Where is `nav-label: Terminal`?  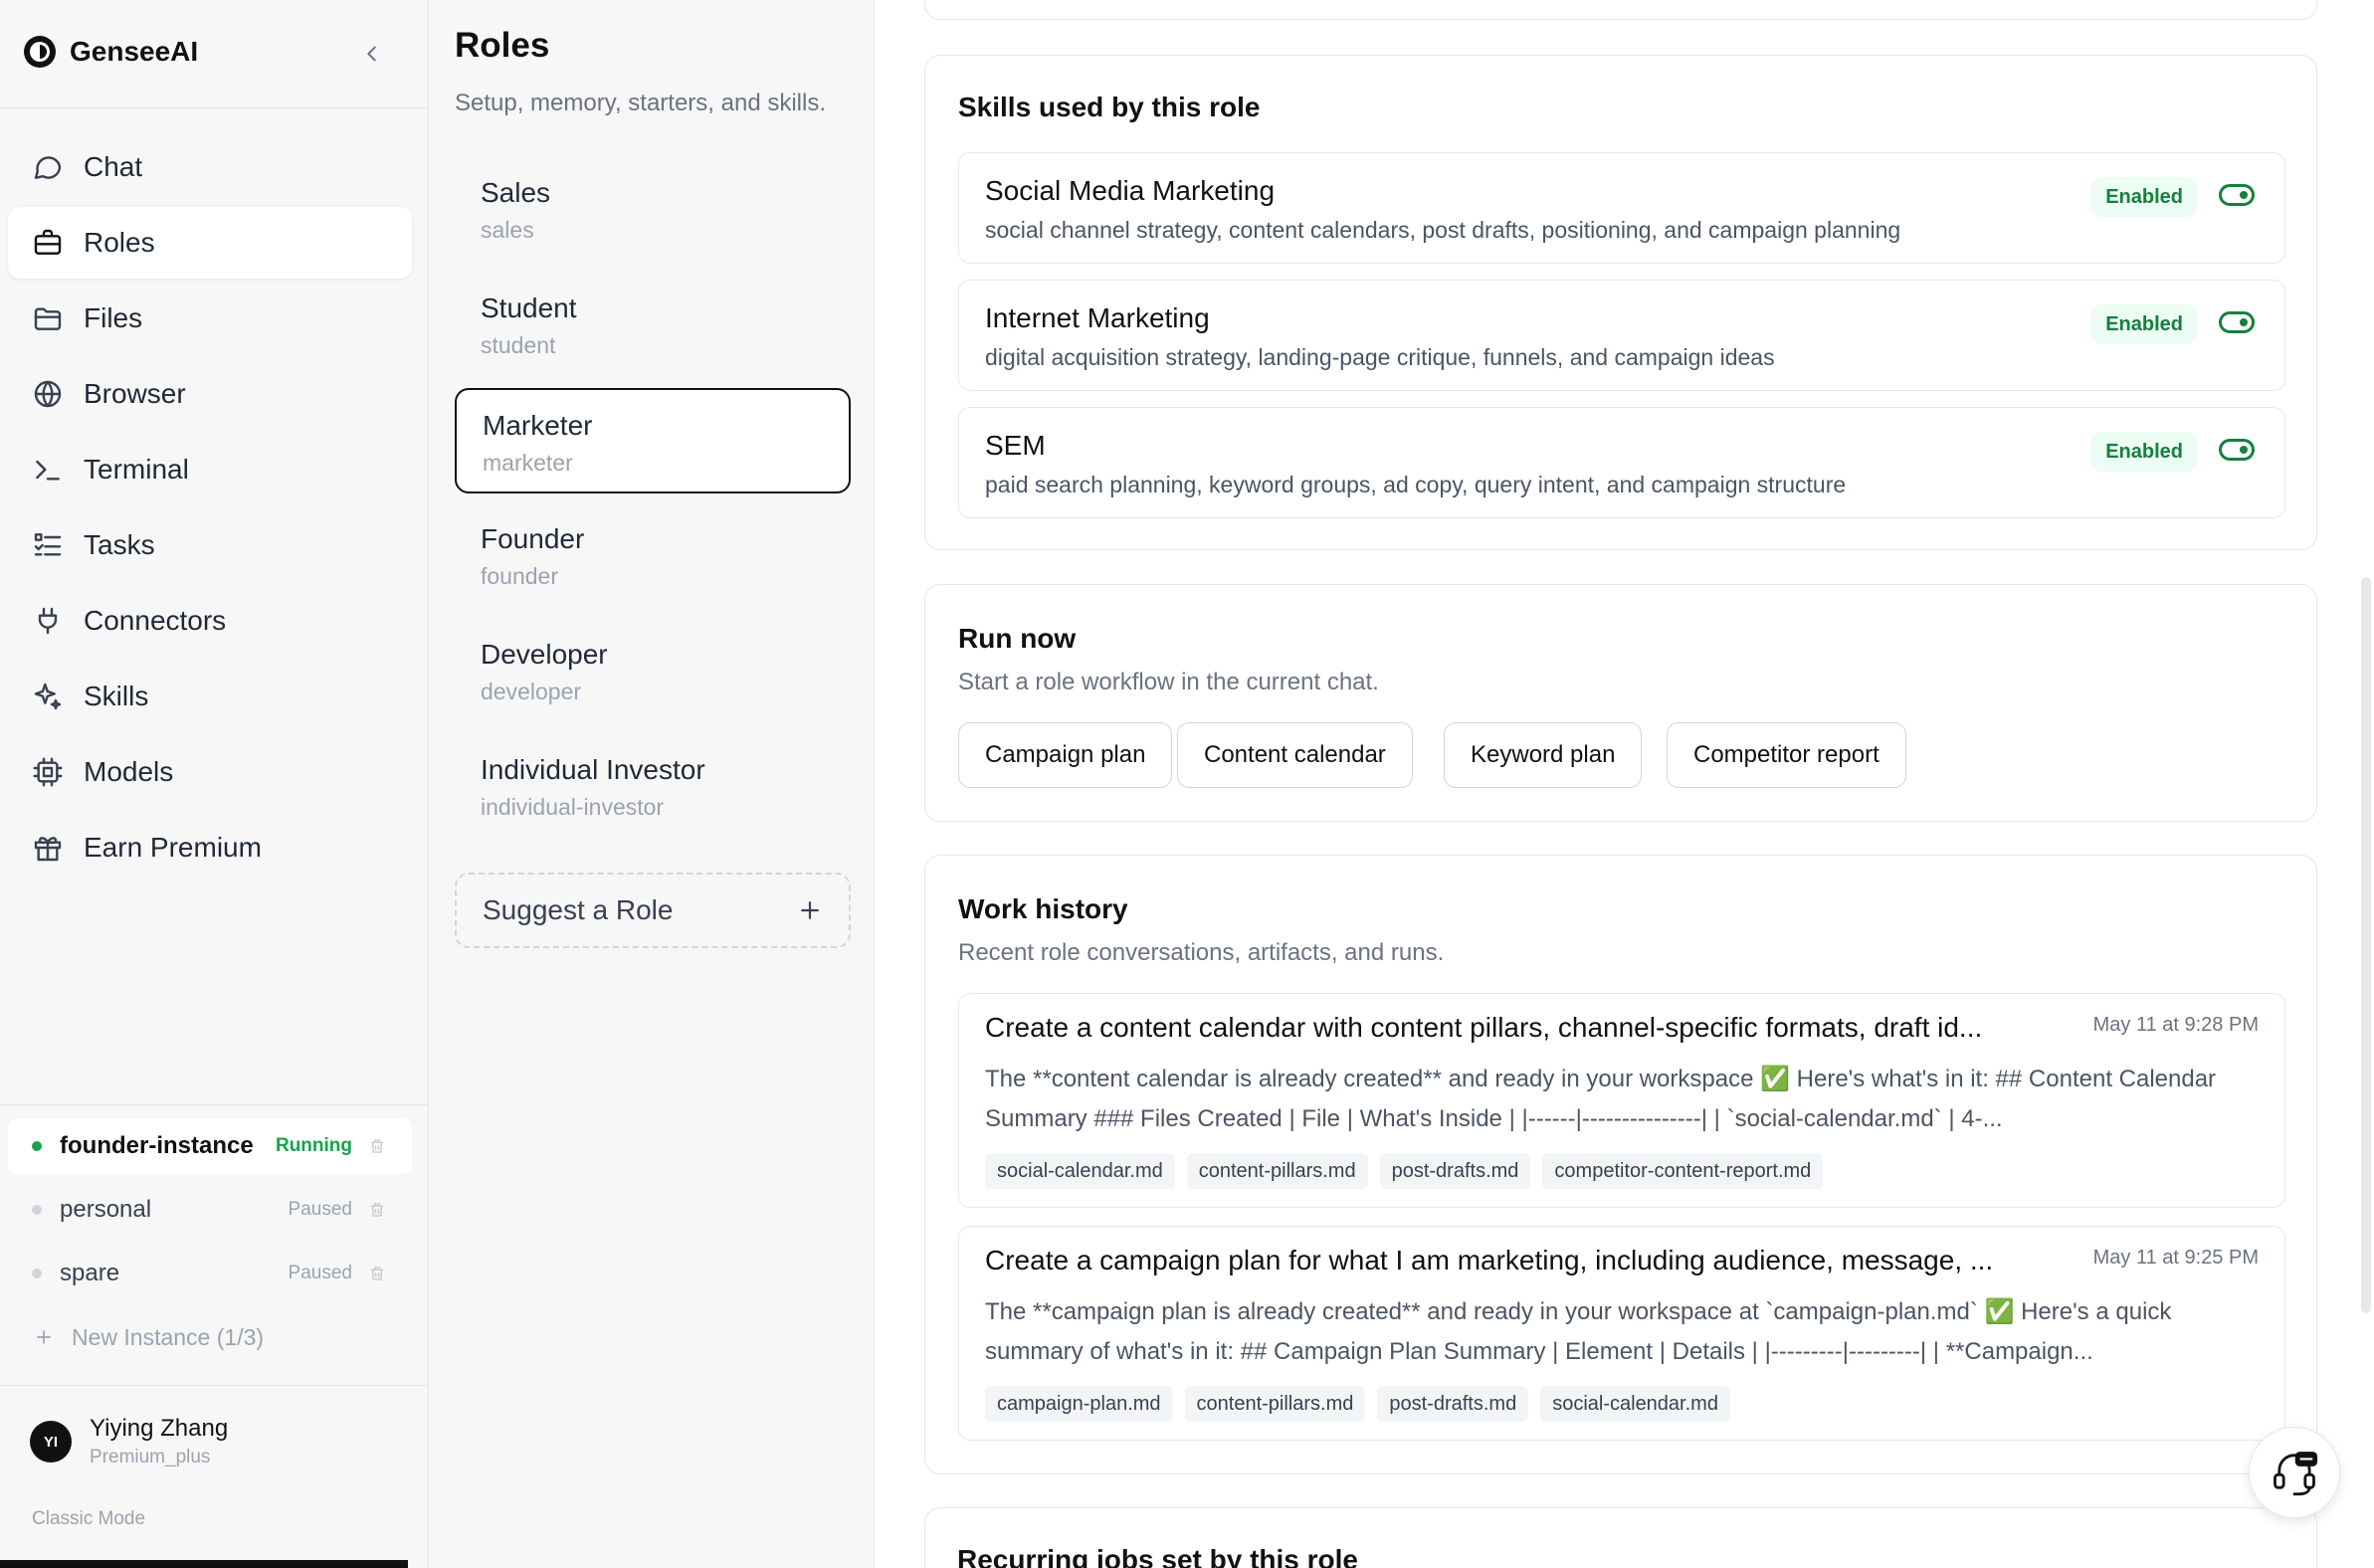 nav-label: Terminal is located at coordinates (136, 469).